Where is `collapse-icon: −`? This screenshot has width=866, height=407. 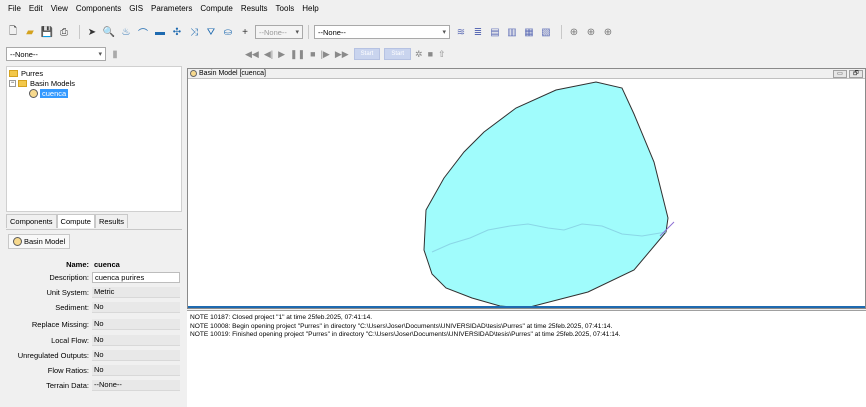
collapse-icon: − is located at coordinates (12, 83).